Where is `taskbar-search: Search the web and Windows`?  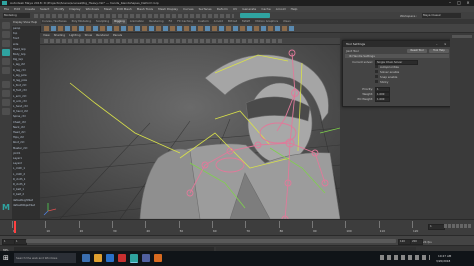 taskbar-search: Search the web and Windows is located at coordinates (45, 258).